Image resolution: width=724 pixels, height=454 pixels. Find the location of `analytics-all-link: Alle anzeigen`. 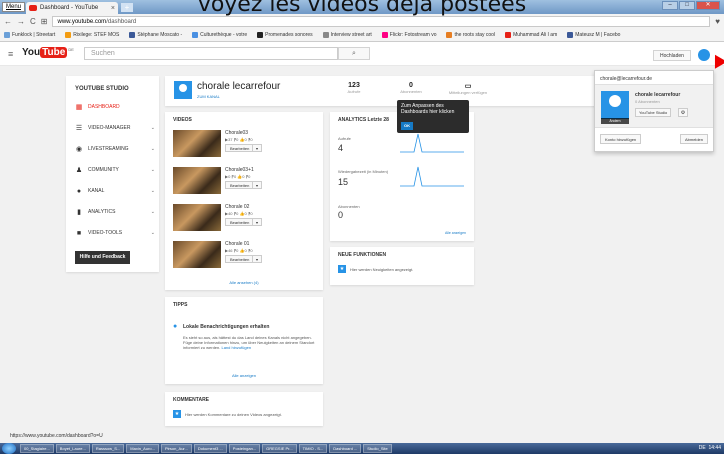

analytics-all-link: Alle anzeigen is located at coordinates (398, 233).